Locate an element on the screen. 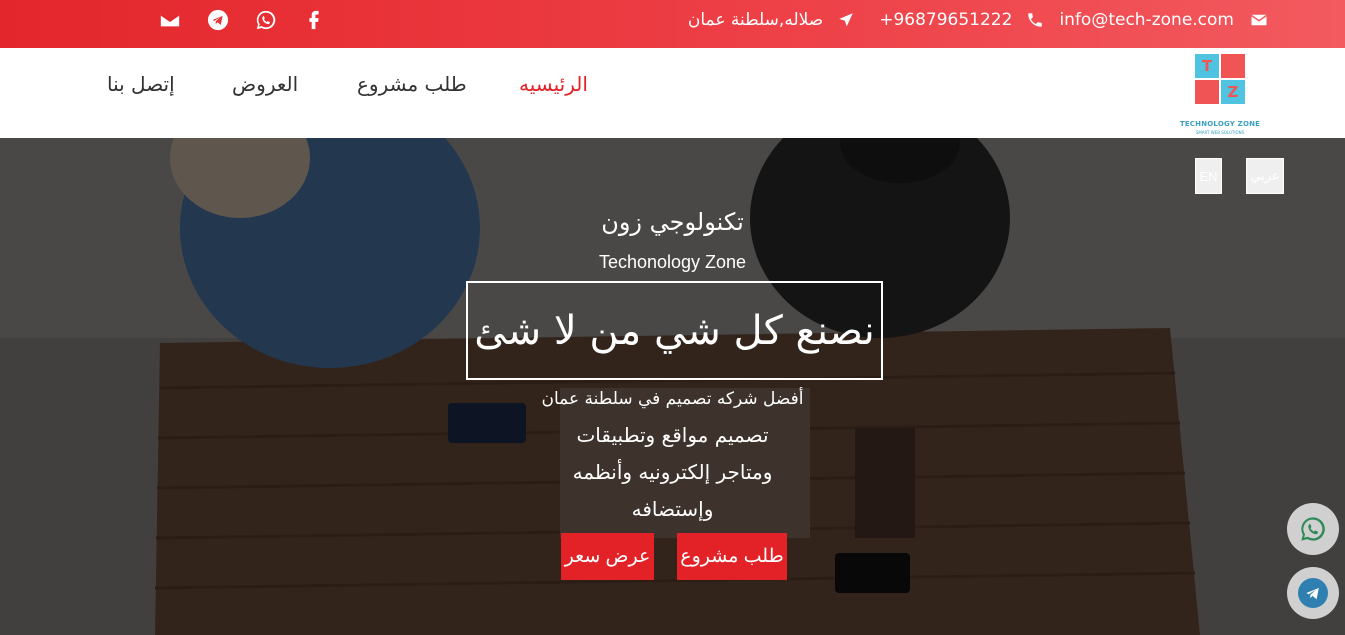 This screenshot has height=635, width=1345. lang-ar-button: عربي is located at coordinates (1265, 176).